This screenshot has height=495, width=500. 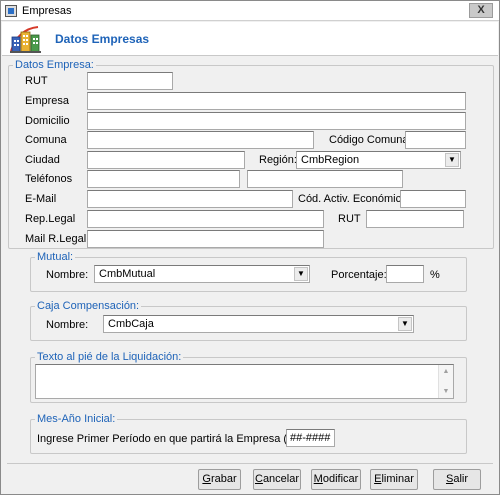 I want to click on close-icon: X, so click(x=481, y=10).